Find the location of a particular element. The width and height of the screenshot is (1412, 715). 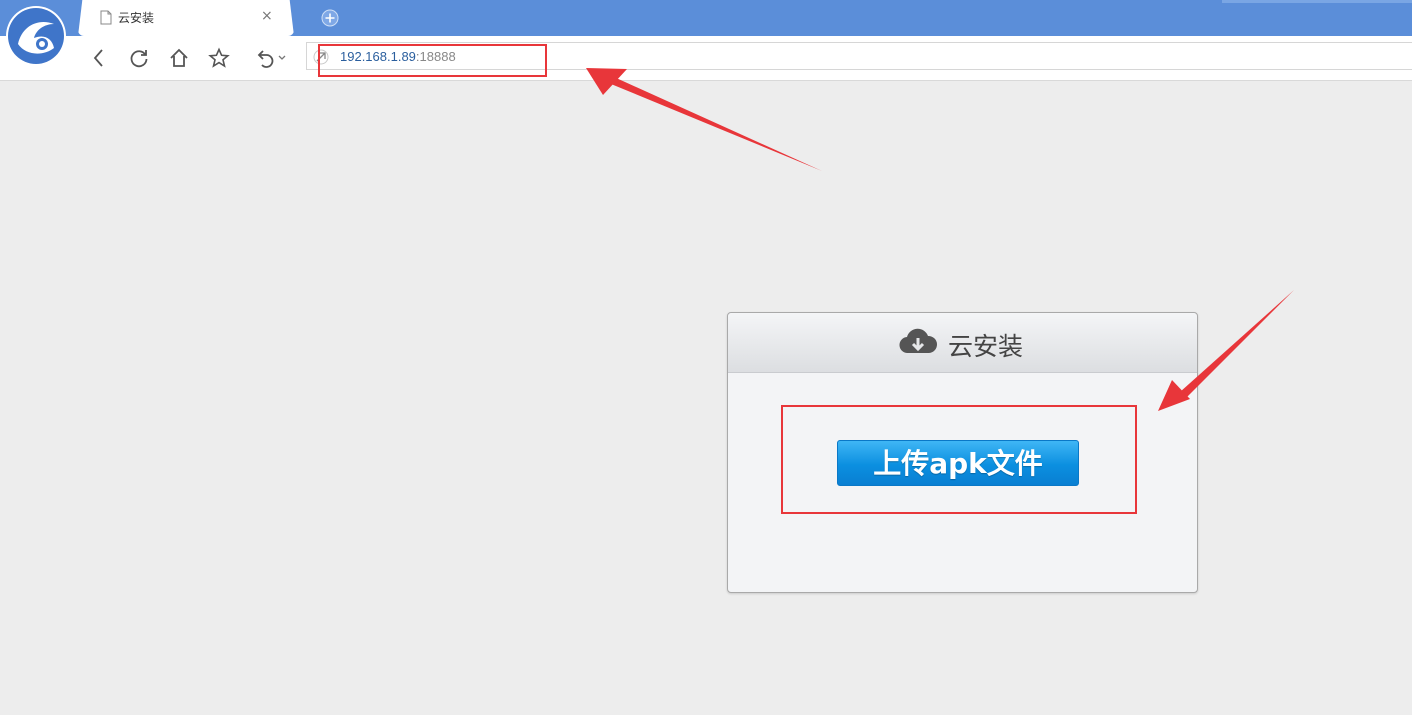

panel-header: 云安装 is located at coordinates (962, 343).